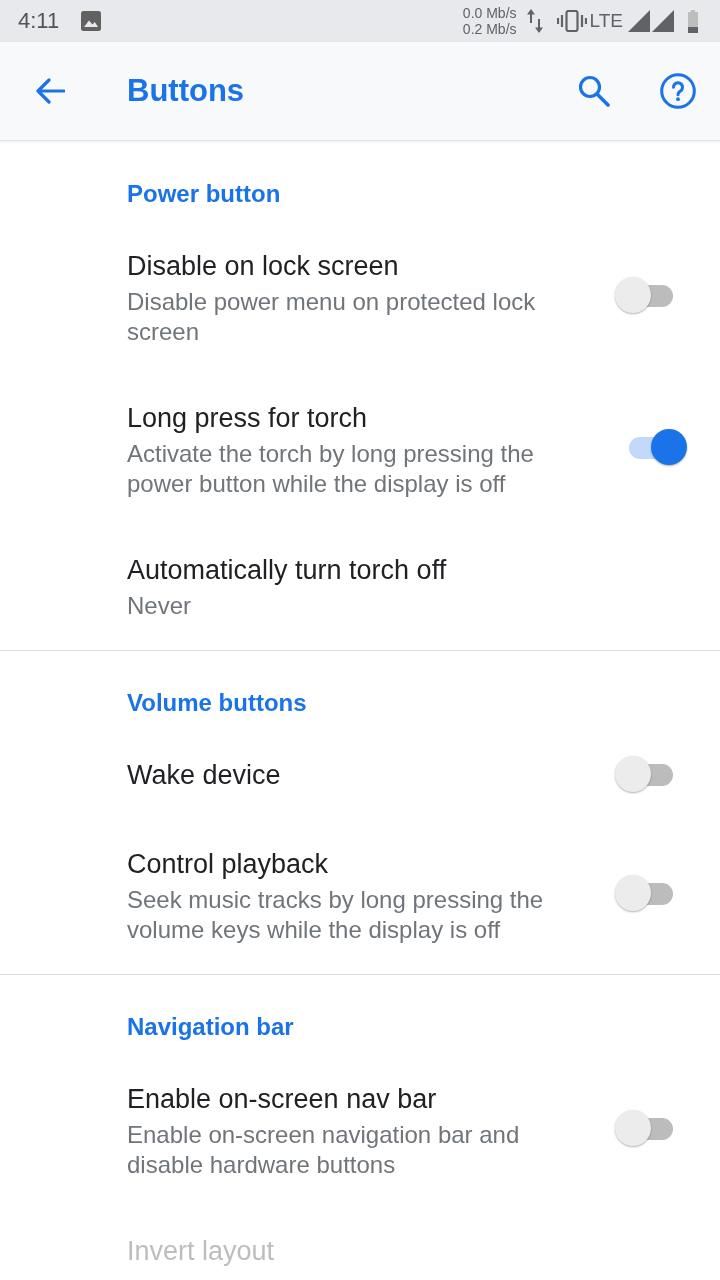  Describe the element at coordinates (248, 418) in the screenshot. I see `setting-title: Long press for torch` at that location.